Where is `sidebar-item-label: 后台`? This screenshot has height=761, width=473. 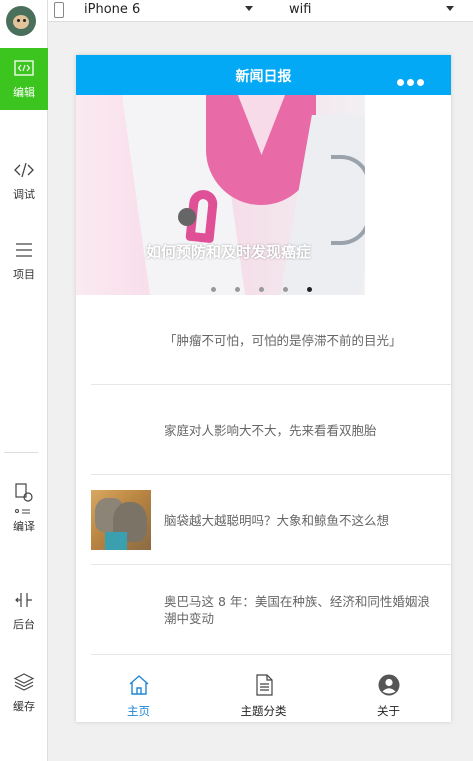 sidebar-item-label: 后台 is located at coordinates (24, 624).